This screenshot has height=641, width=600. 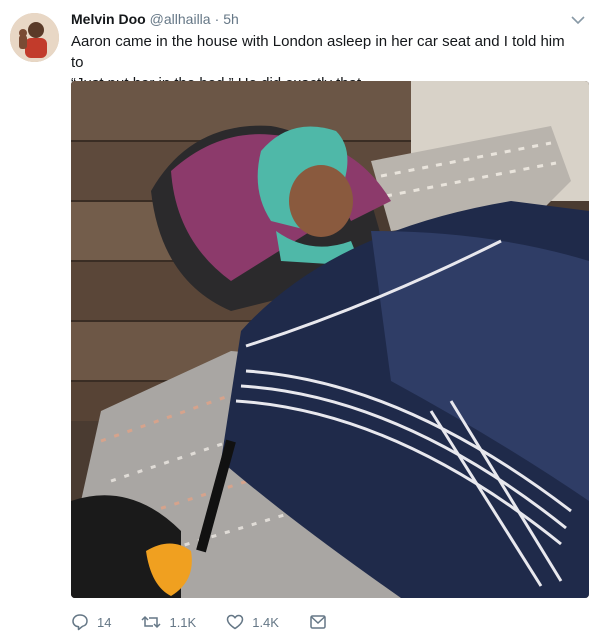 What do you see at coordinates (235, 622) in the screenshot?
I see `heart-icon` at bounding box center [235, 622].